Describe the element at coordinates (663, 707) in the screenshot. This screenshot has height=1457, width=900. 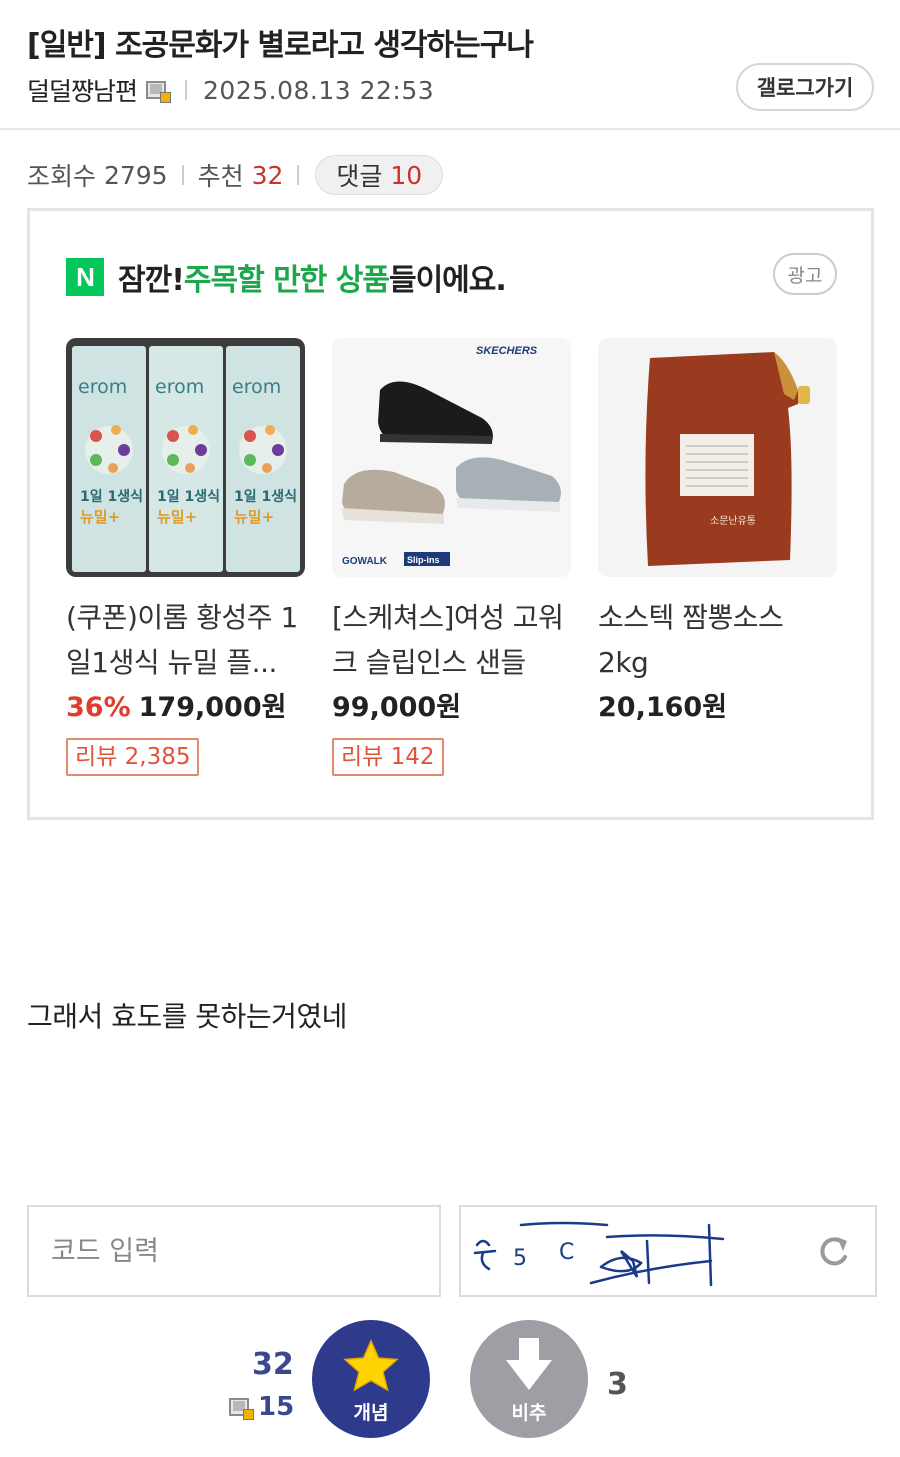
I see `product-price: 20,160원` at that location.